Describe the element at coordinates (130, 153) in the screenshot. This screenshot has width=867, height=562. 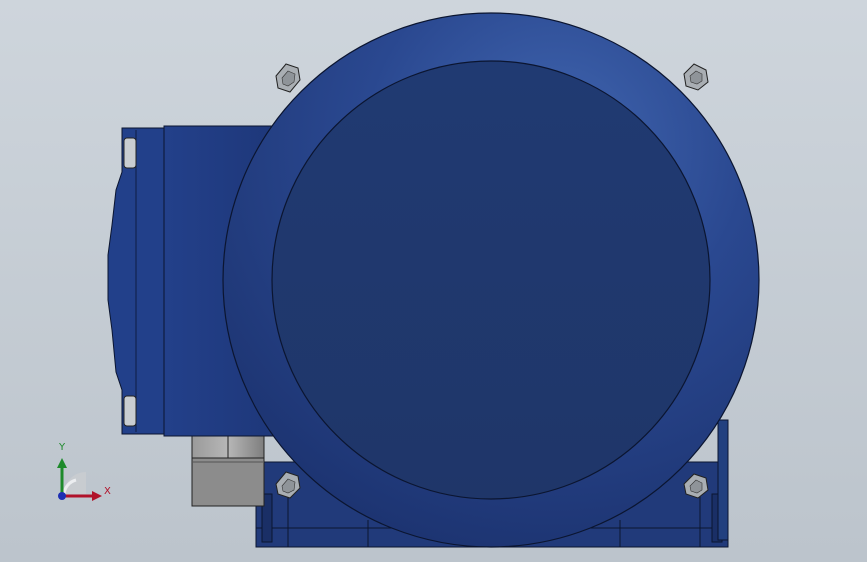
I see `terminal-bolt-top` at that location.